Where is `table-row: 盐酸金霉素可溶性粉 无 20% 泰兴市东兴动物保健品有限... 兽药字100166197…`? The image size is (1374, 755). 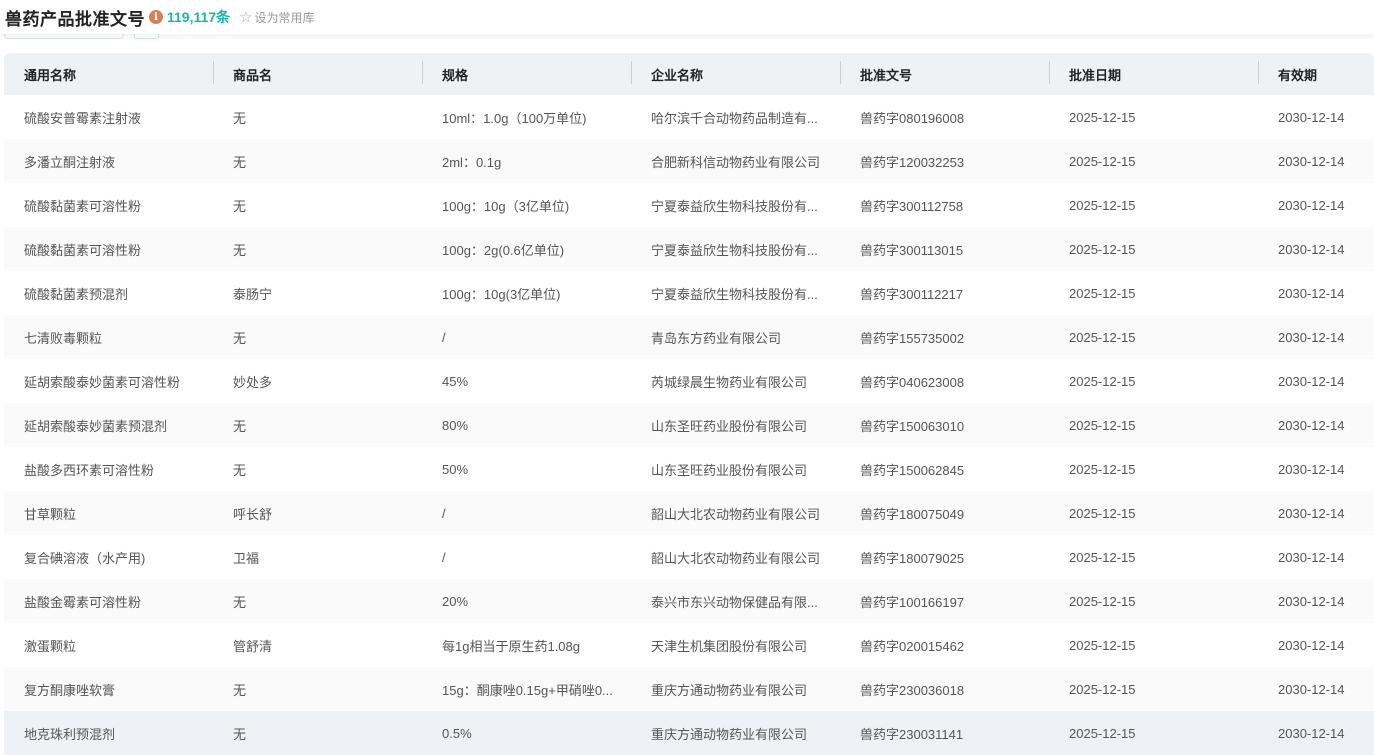
table-row: 盐酸金霉素可溶性粉 无 20% 泰兴市东兴动物保健品有限... 兽药字100166197… is located at coordinates (689, 601).